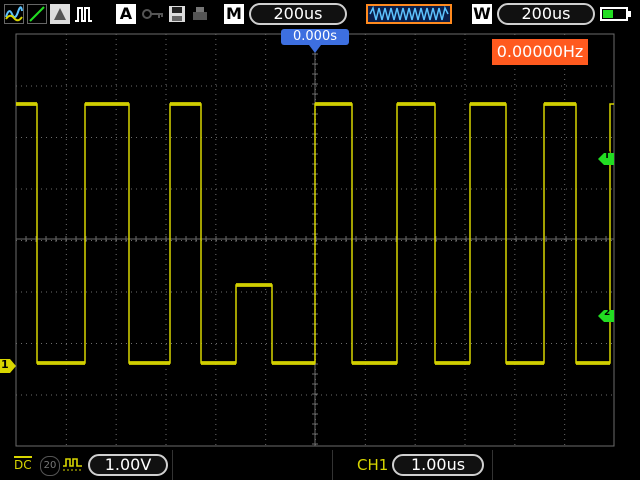 This screenshot has height=480, width=640. I want to click on window-waveform-icon, so click(409, 14).